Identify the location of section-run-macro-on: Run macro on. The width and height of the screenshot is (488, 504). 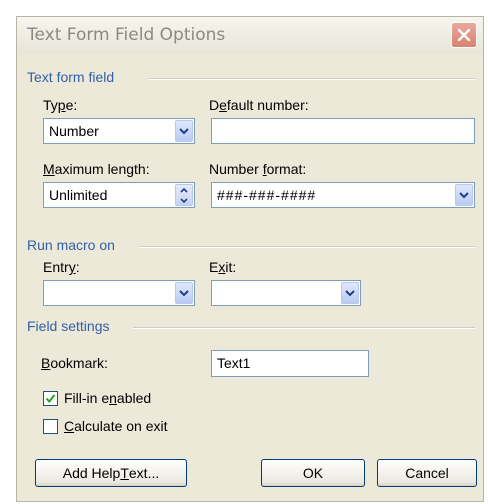
(71, 245).